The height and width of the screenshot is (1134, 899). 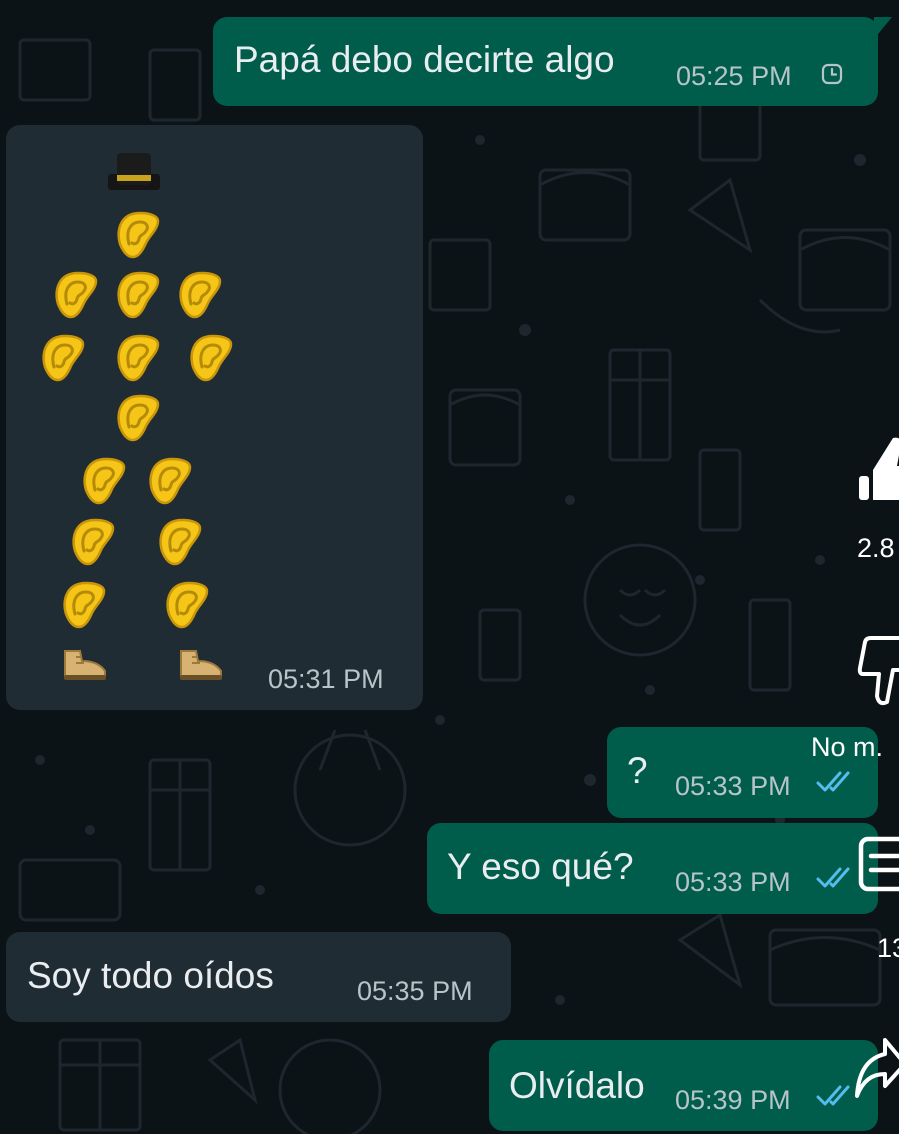 I want to click on message-bubble-outgoing: Y eso qué? 05:33 PM, so click(x=652, y=868).